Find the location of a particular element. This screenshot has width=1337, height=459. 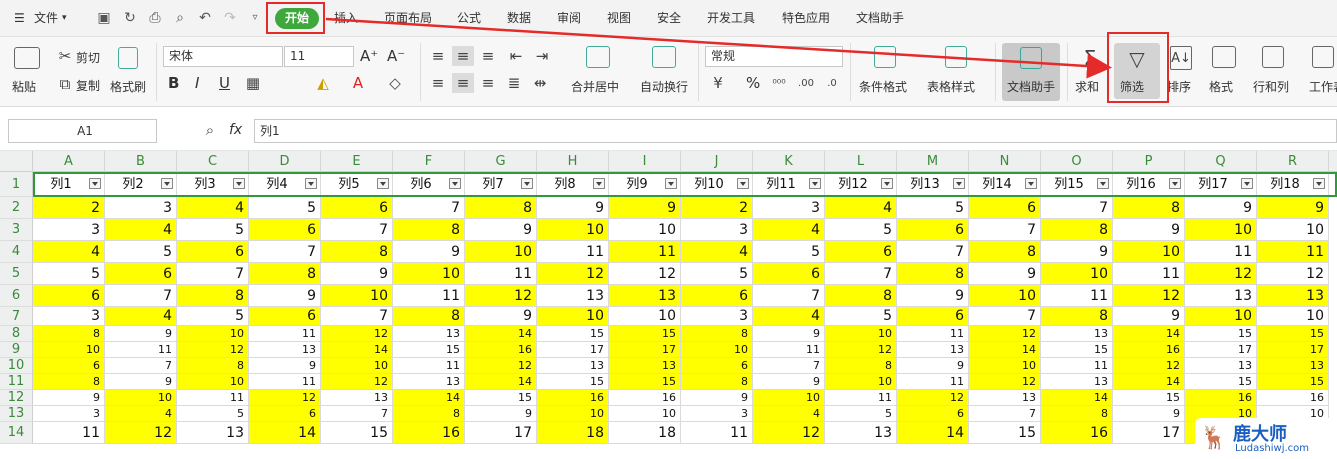

header-cell: 列17 is located at coordinates (1221, 184).